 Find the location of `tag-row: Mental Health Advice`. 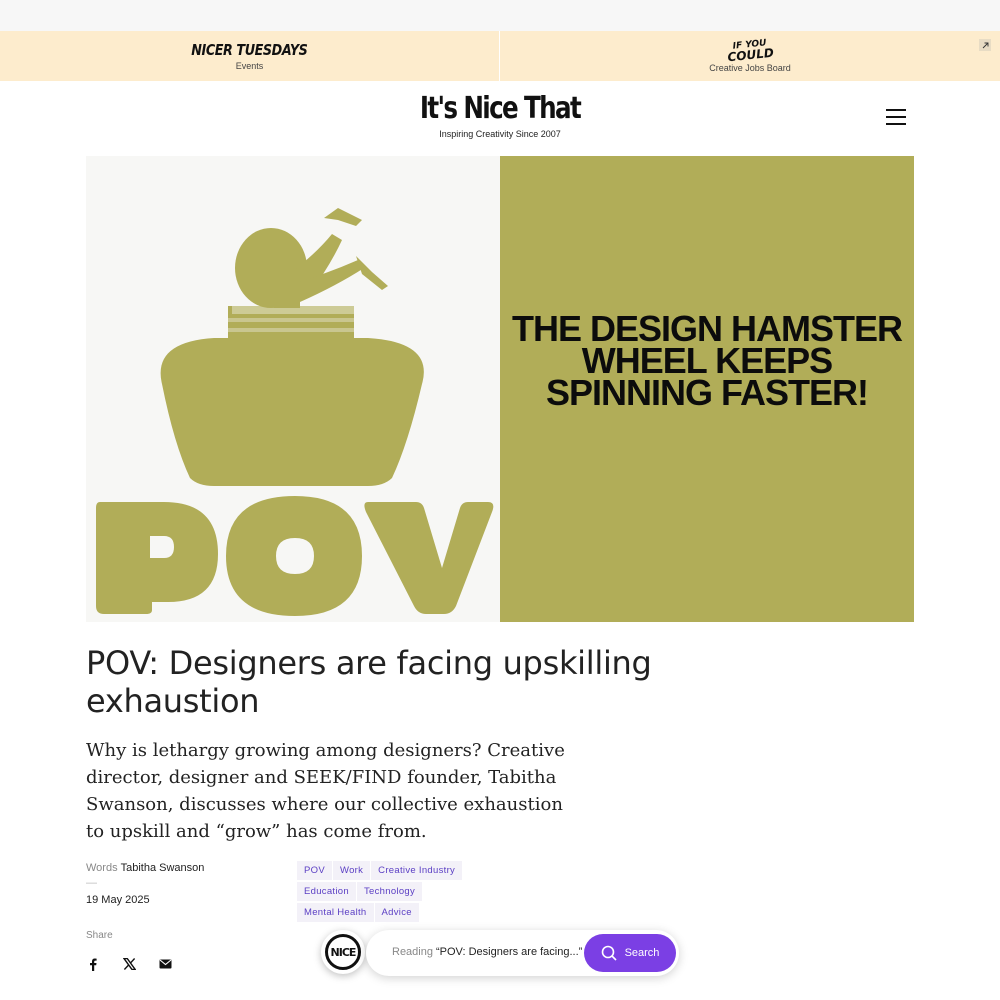

tag-row: Mental Health Advice is located at coordinates (397, 912).